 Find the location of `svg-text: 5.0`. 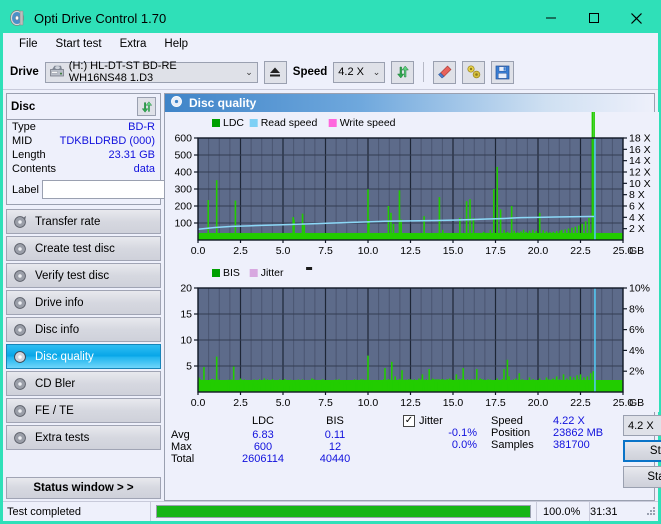

svg-text: 5.0 is located at coordinates (283, 251).